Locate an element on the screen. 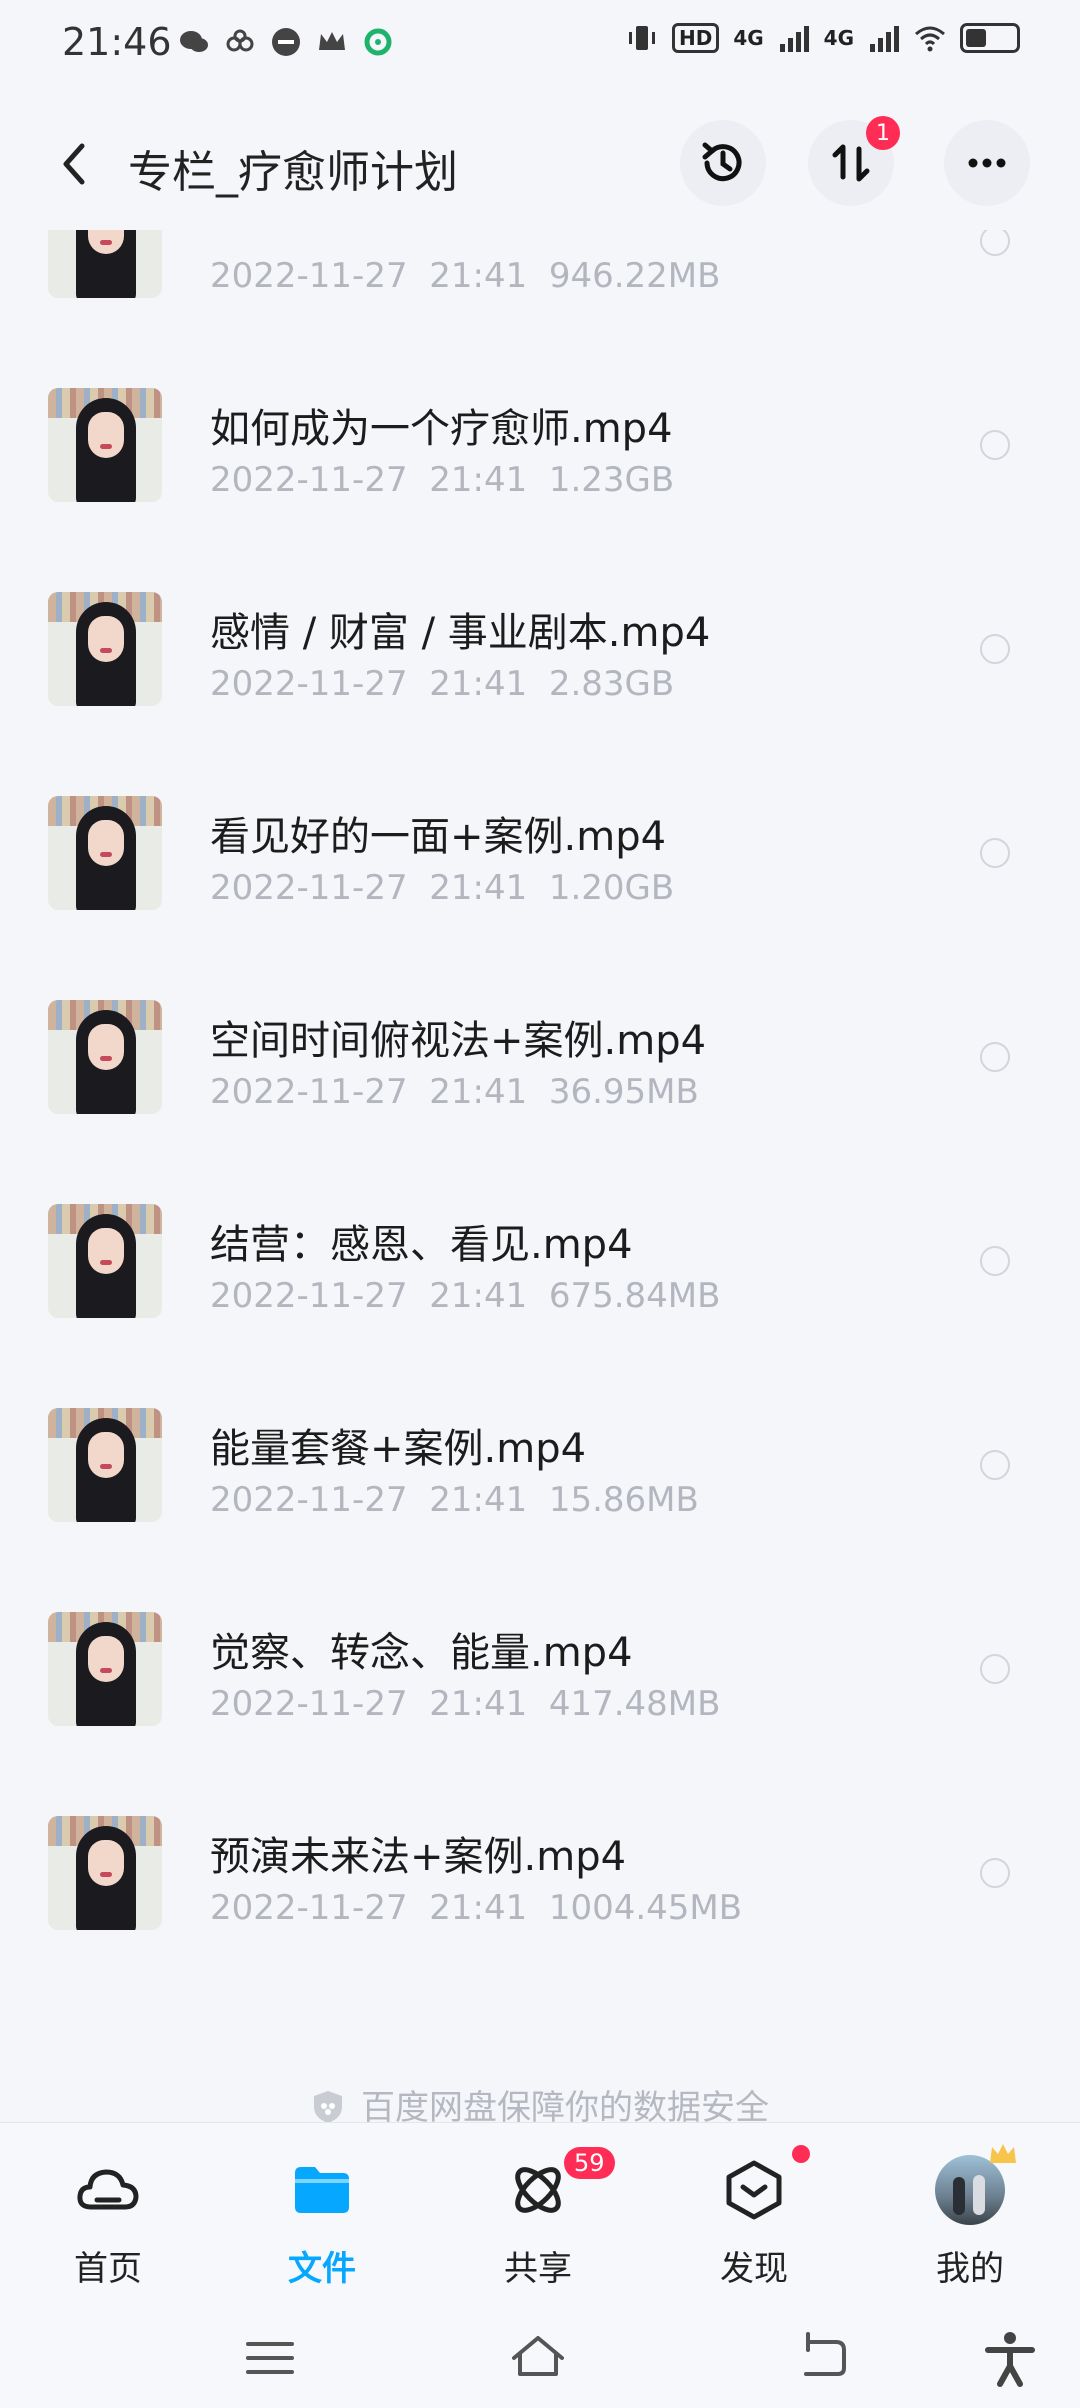 This screenshot has width=1080, height=2408. file-meta: 2022-11-27 21:41 15.86MB is located at coordinates (454, 1500).